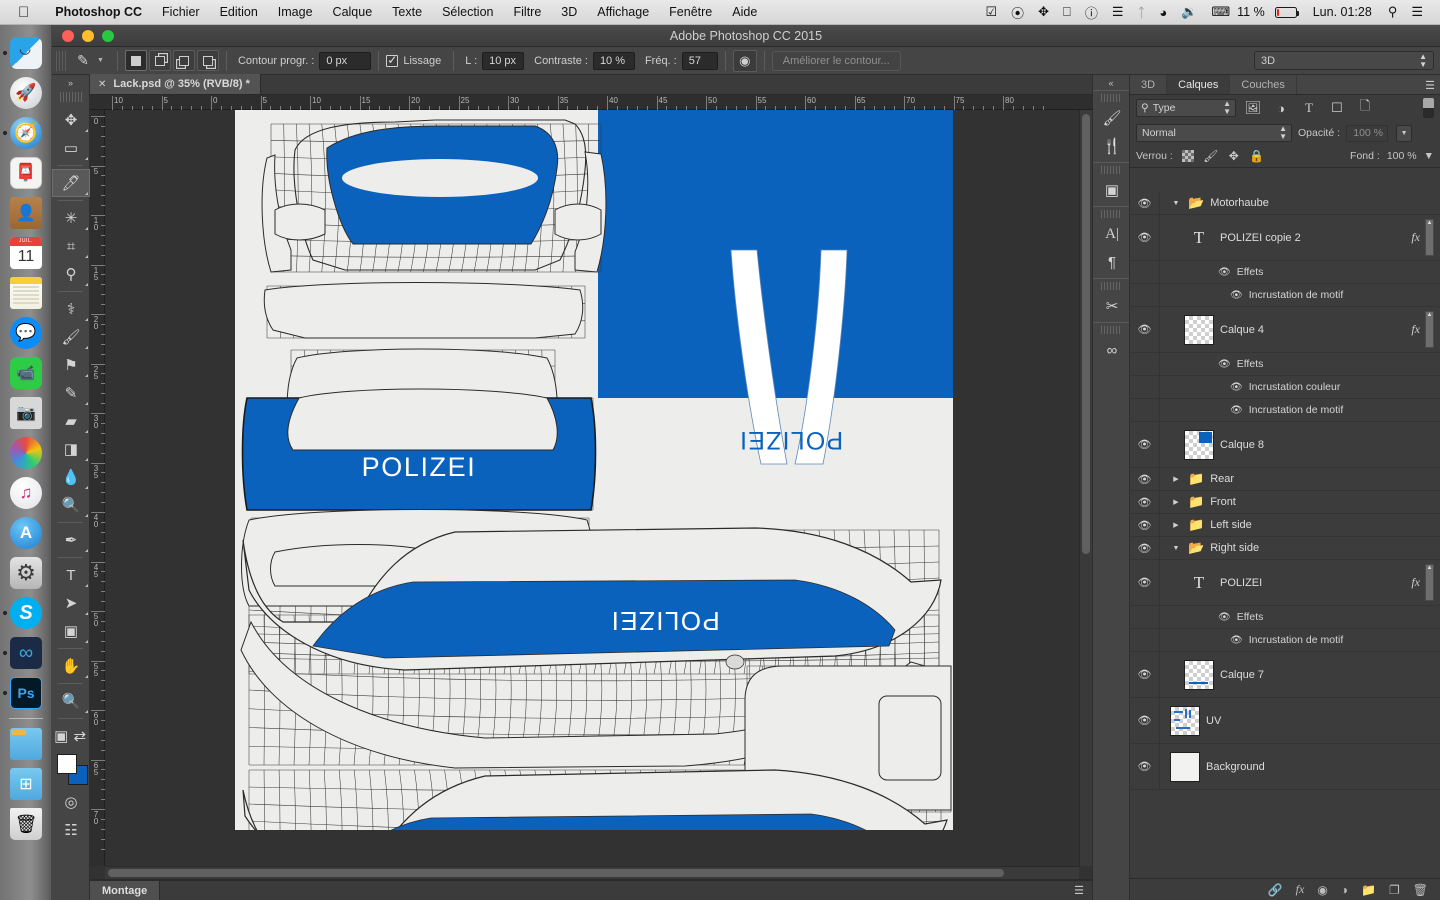 The image size is (1440, 900). I want to click on canvas-vertical-scrollbar, so click(1085, 488).